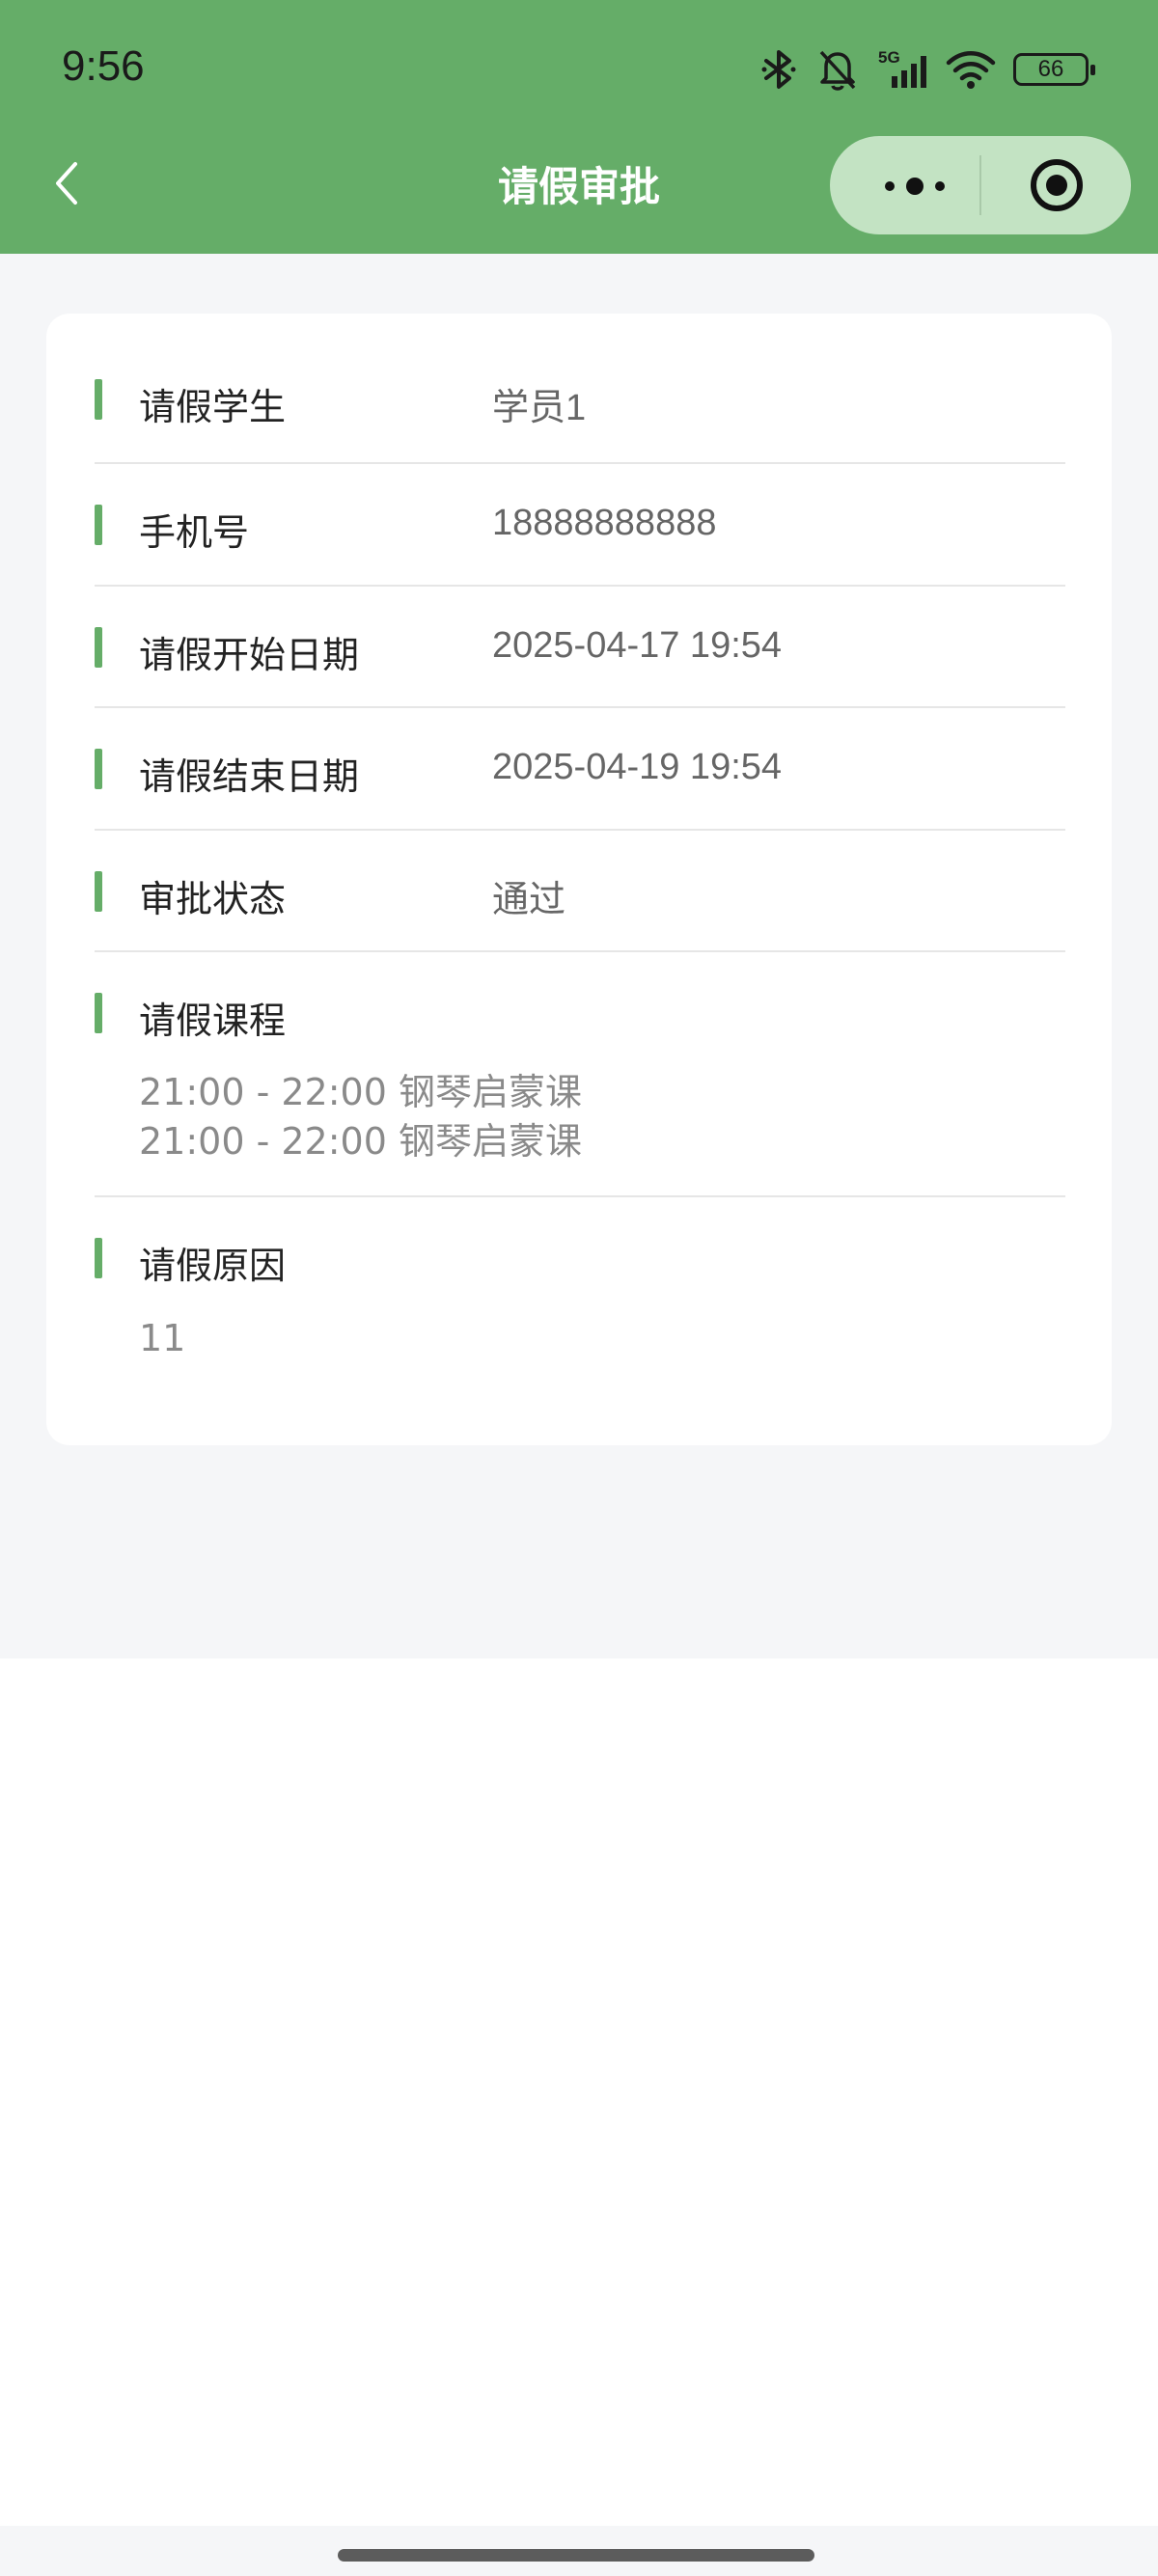 Image resolution: width=1158 pixels, height=2576 pixels. Describe the element at coordinates (249, 655) in the screenshot. I see `start-date-label: 请假开始日期` at that location.